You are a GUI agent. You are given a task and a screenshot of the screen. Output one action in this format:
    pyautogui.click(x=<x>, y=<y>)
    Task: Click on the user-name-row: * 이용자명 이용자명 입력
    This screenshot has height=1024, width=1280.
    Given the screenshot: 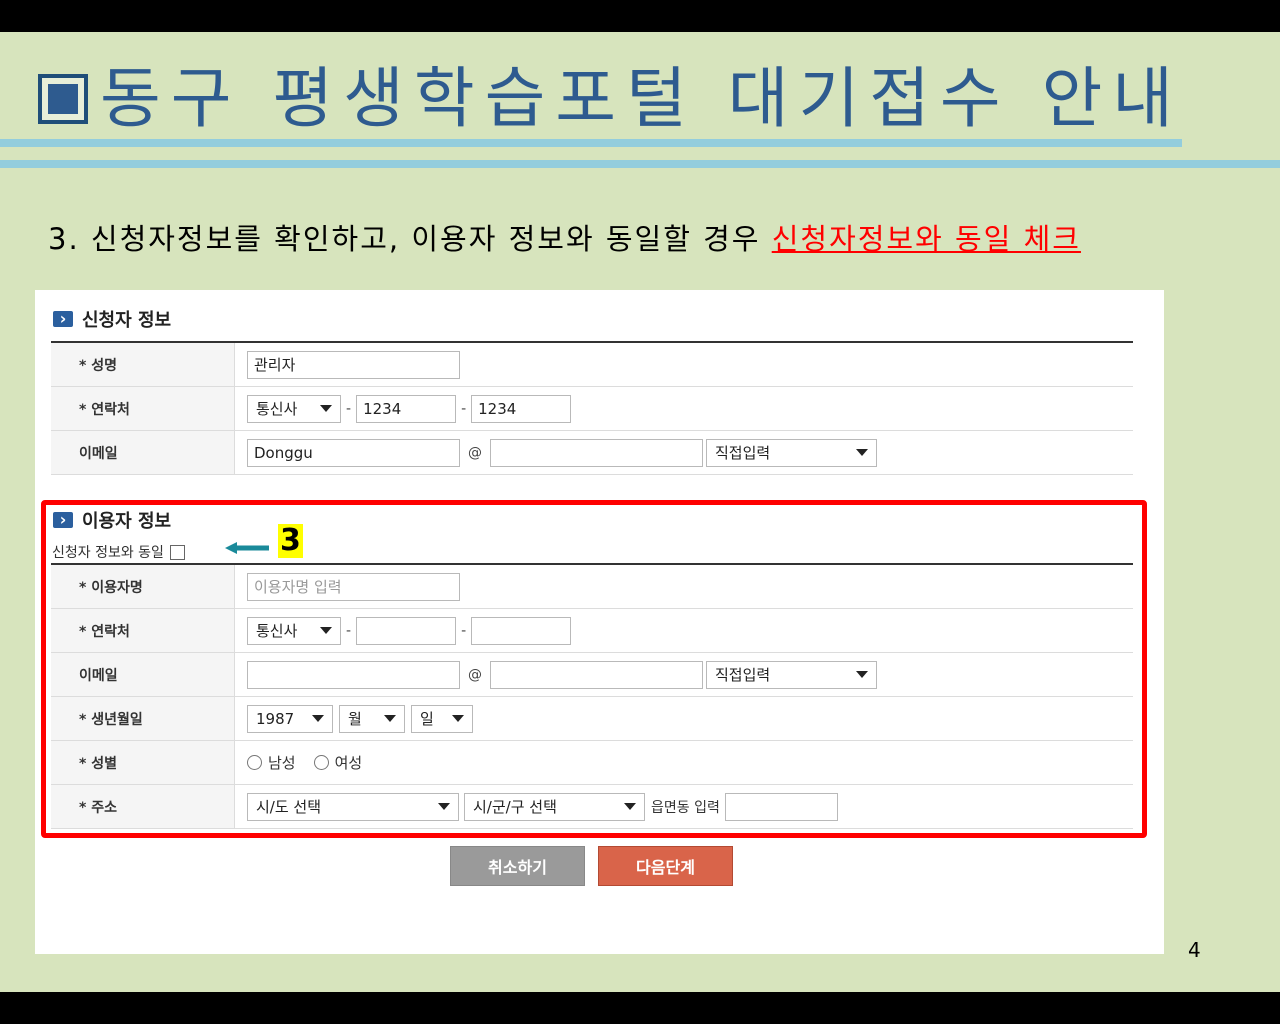 What is the action you would take?
    pyautogui.click(x=592, y=587)
    